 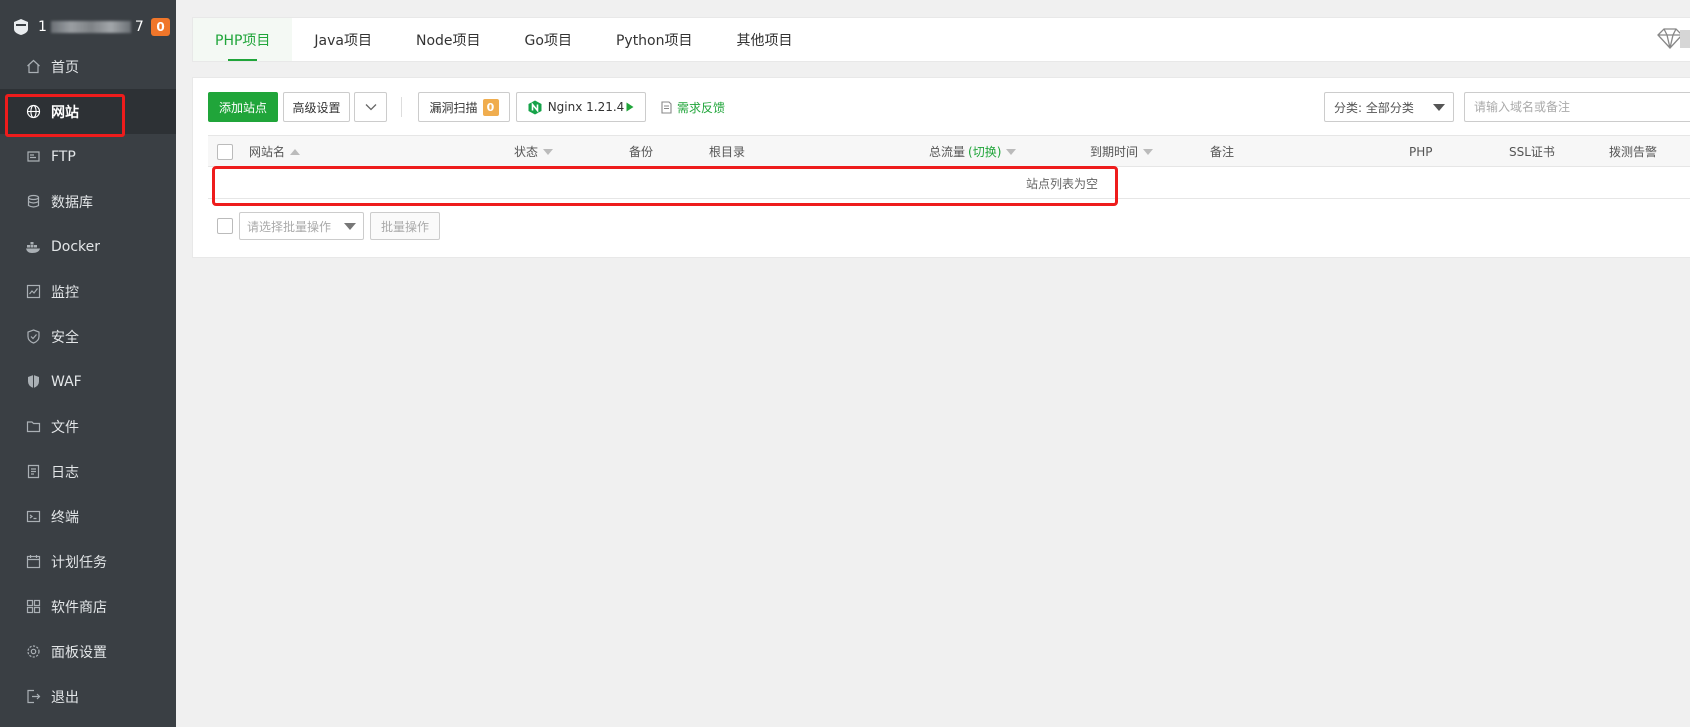 I want to click on host-blur, so click(x=90, y=27).